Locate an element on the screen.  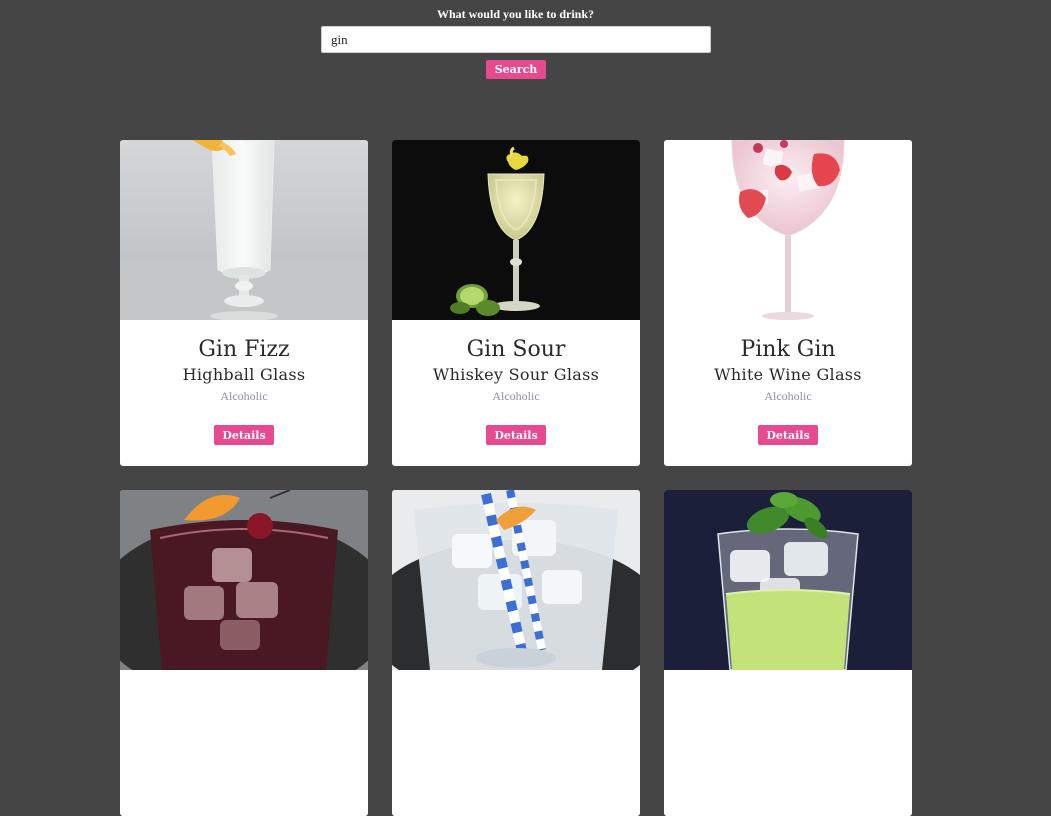
drink-glass: Highball Glass is located at coordinates (244, 374).